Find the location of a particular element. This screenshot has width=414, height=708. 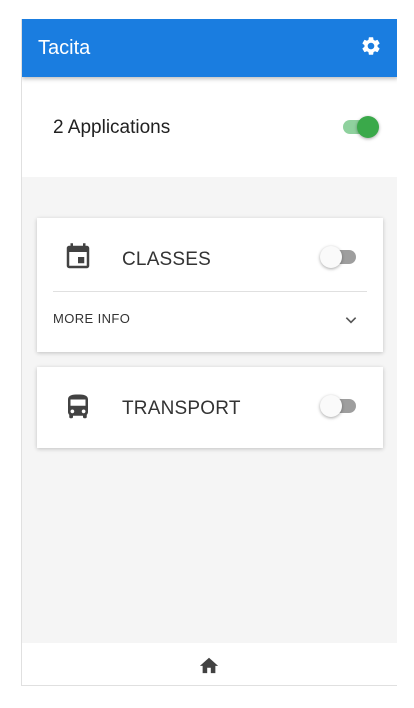

transport-toggle is located at coordinates (339, 406).